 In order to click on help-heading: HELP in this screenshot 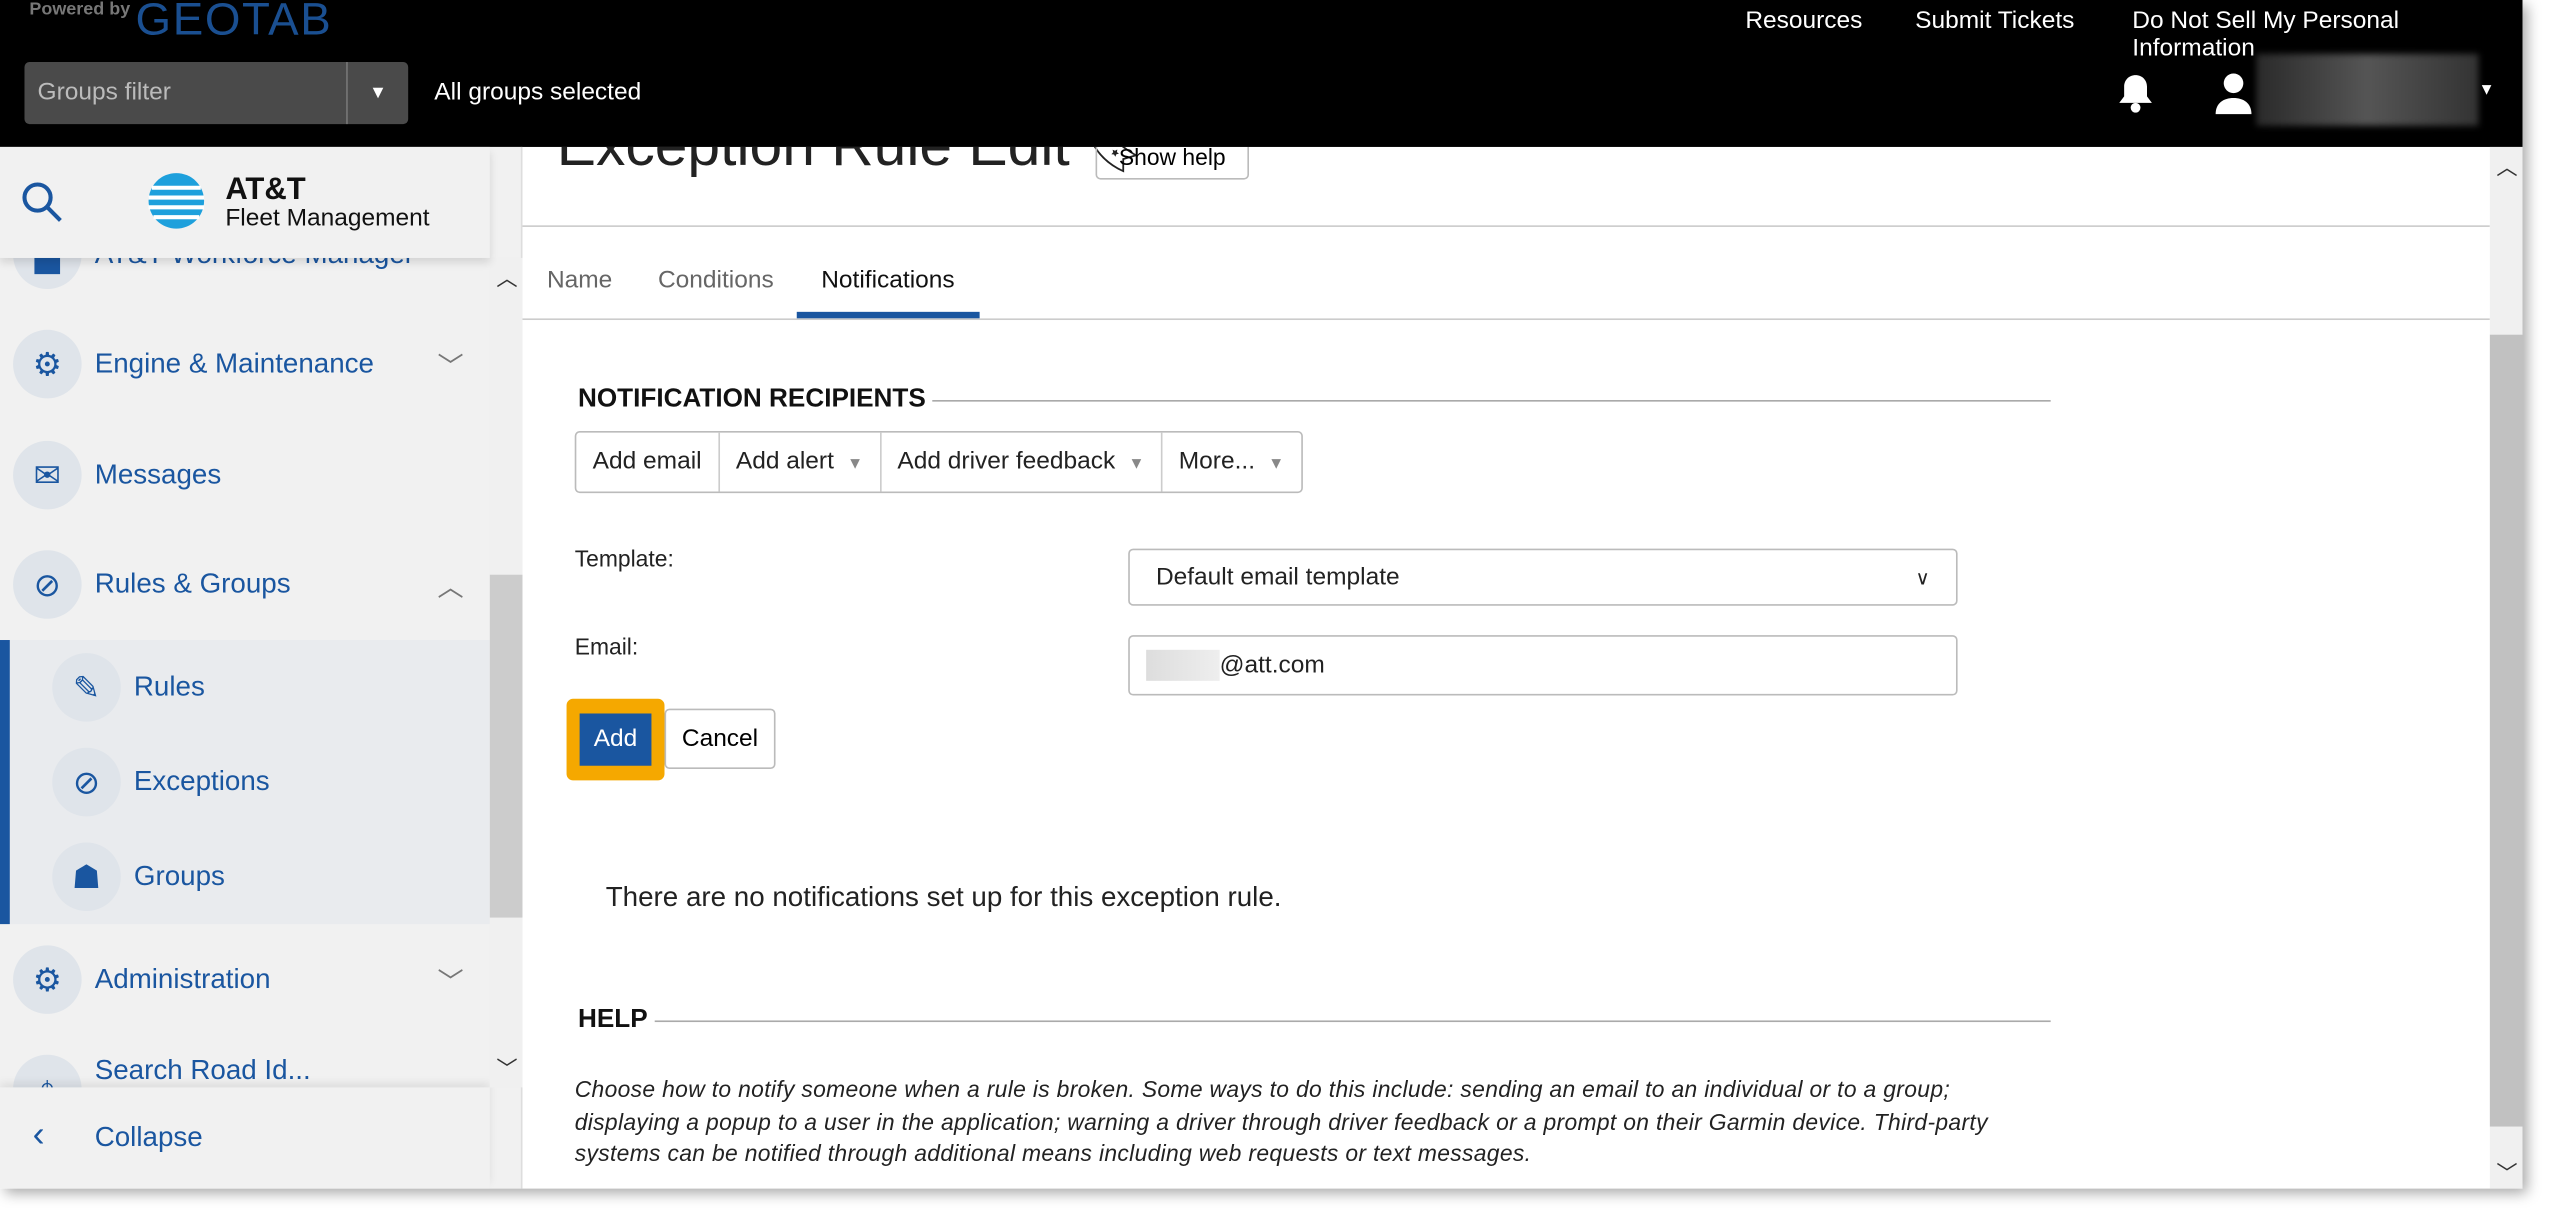, I will do `click(1314, 1020)`.